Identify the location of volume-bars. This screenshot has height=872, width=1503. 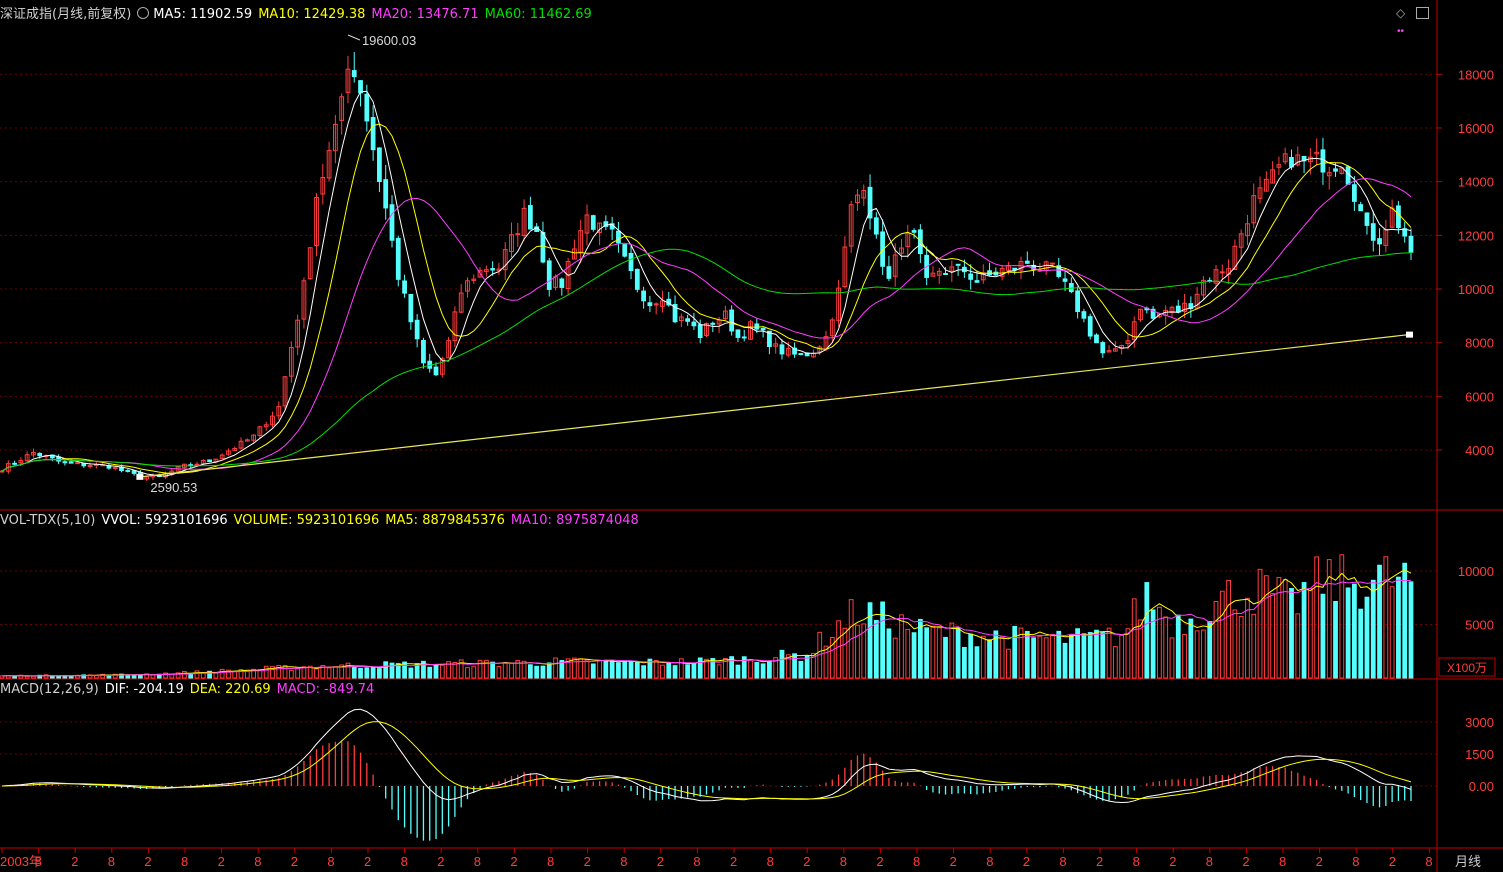
(707, 616).